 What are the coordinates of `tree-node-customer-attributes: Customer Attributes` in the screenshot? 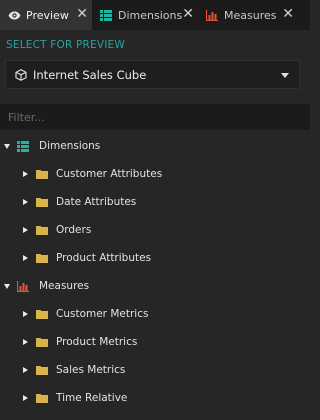 It's located at (155, 174).